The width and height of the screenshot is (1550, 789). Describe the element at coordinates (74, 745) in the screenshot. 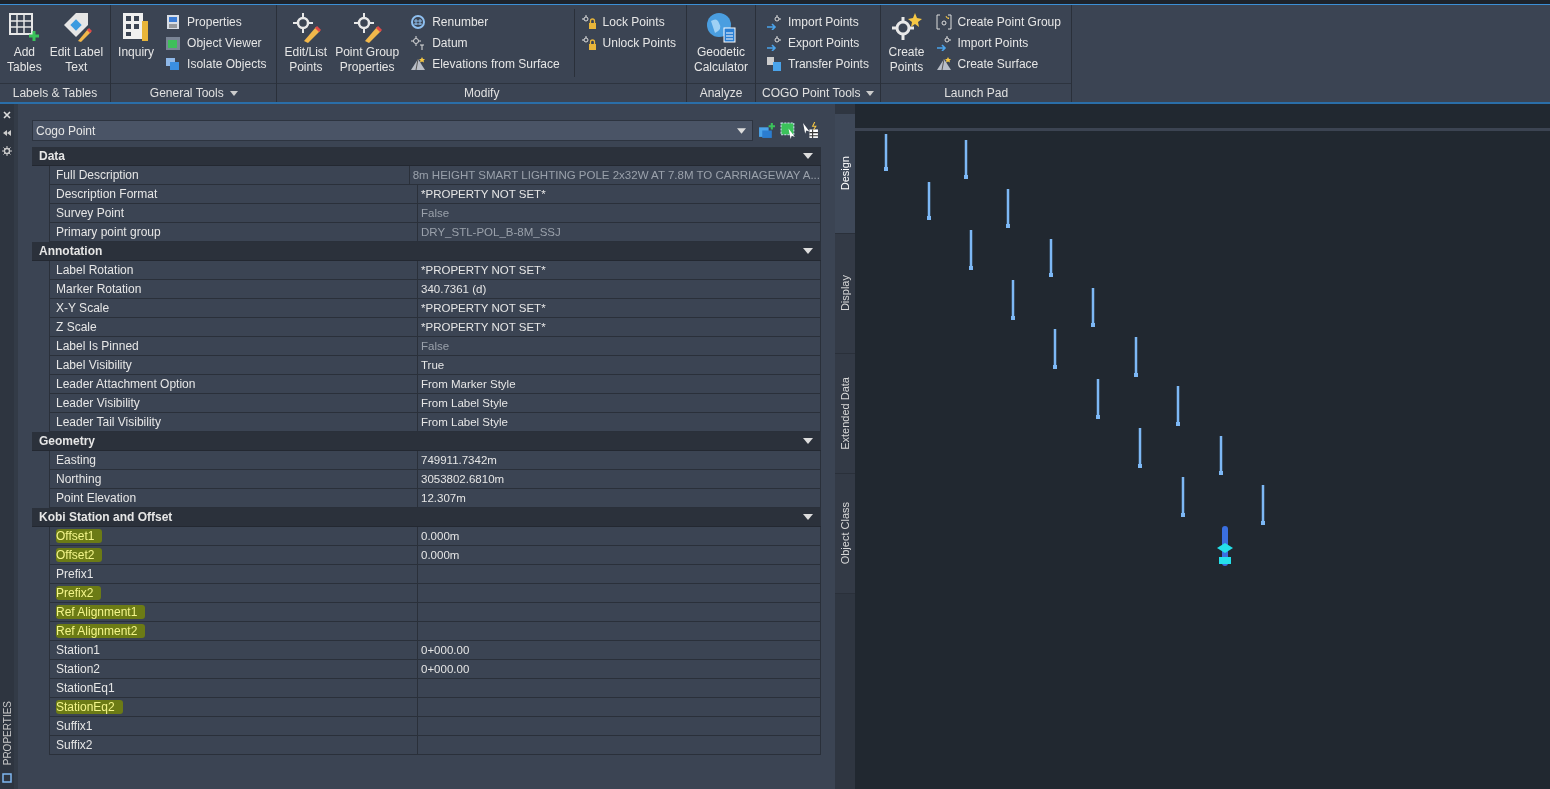

I see `property-name: Suffix2` at that location.